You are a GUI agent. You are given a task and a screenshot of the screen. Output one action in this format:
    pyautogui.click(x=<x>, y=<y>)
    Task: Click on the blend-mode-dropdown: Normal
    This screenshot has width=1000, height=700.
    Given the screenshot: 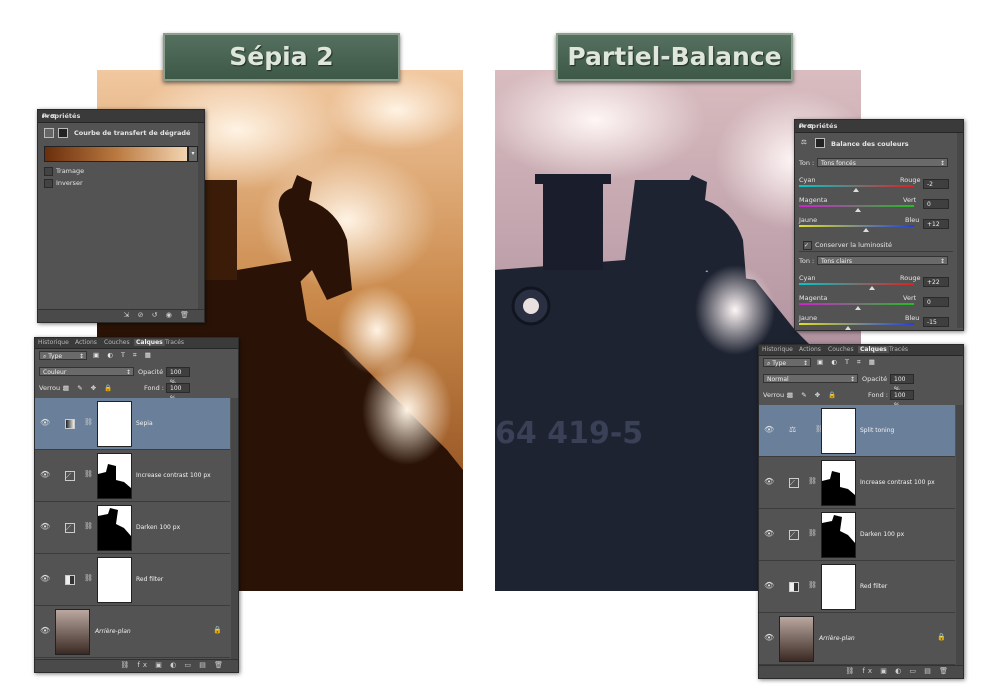 What is the action you would take?
    pyautogui.click(x=810, y=379)
    